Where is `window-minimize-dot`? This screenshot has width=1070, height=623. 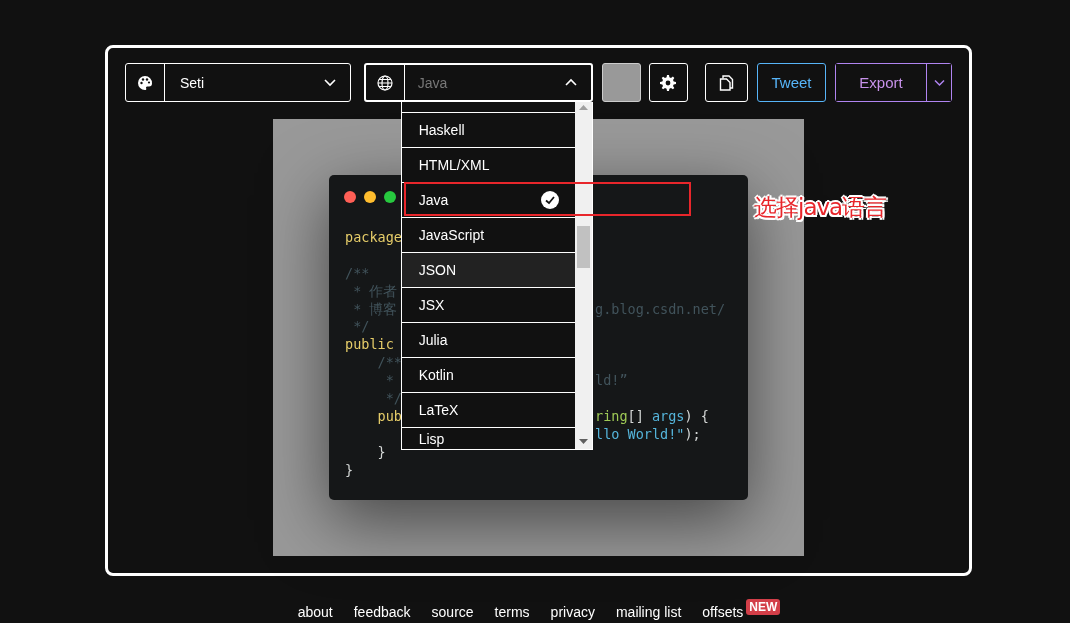
window-minimize-dot is located at coordinates (370, 197).